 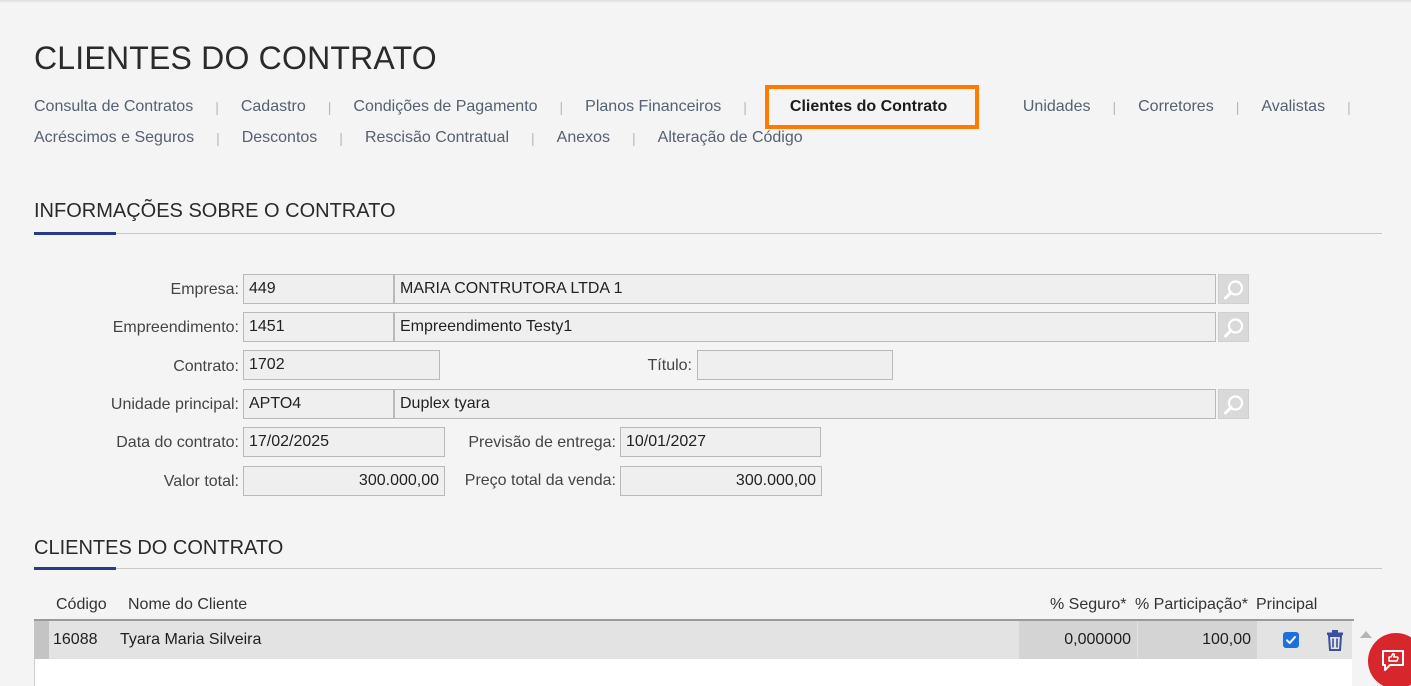 What do you see at coordinates (693, 672) in the screenshot?
I see `table-body-empty-area` at bounding box center [693, 672].